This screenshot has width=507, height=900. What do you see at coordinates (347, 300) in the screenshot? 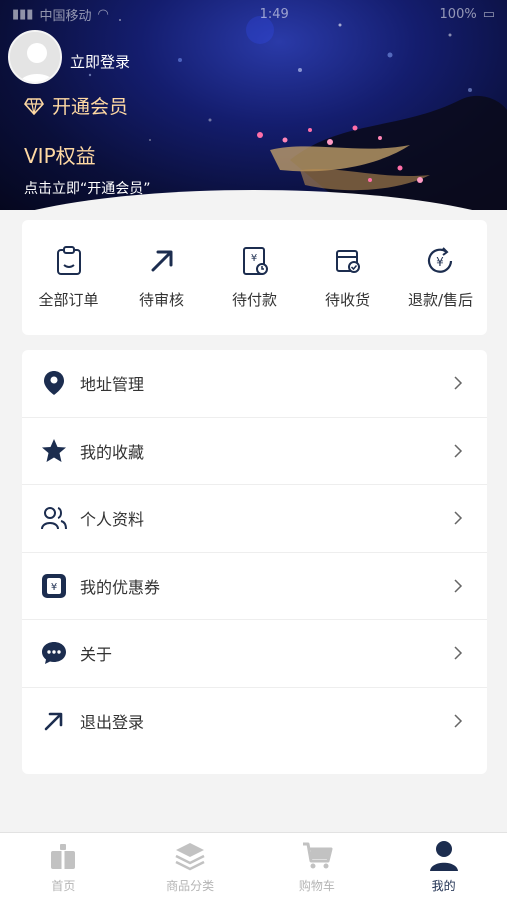
I see `order-label: 待收货` at bounding box center [347, 300].